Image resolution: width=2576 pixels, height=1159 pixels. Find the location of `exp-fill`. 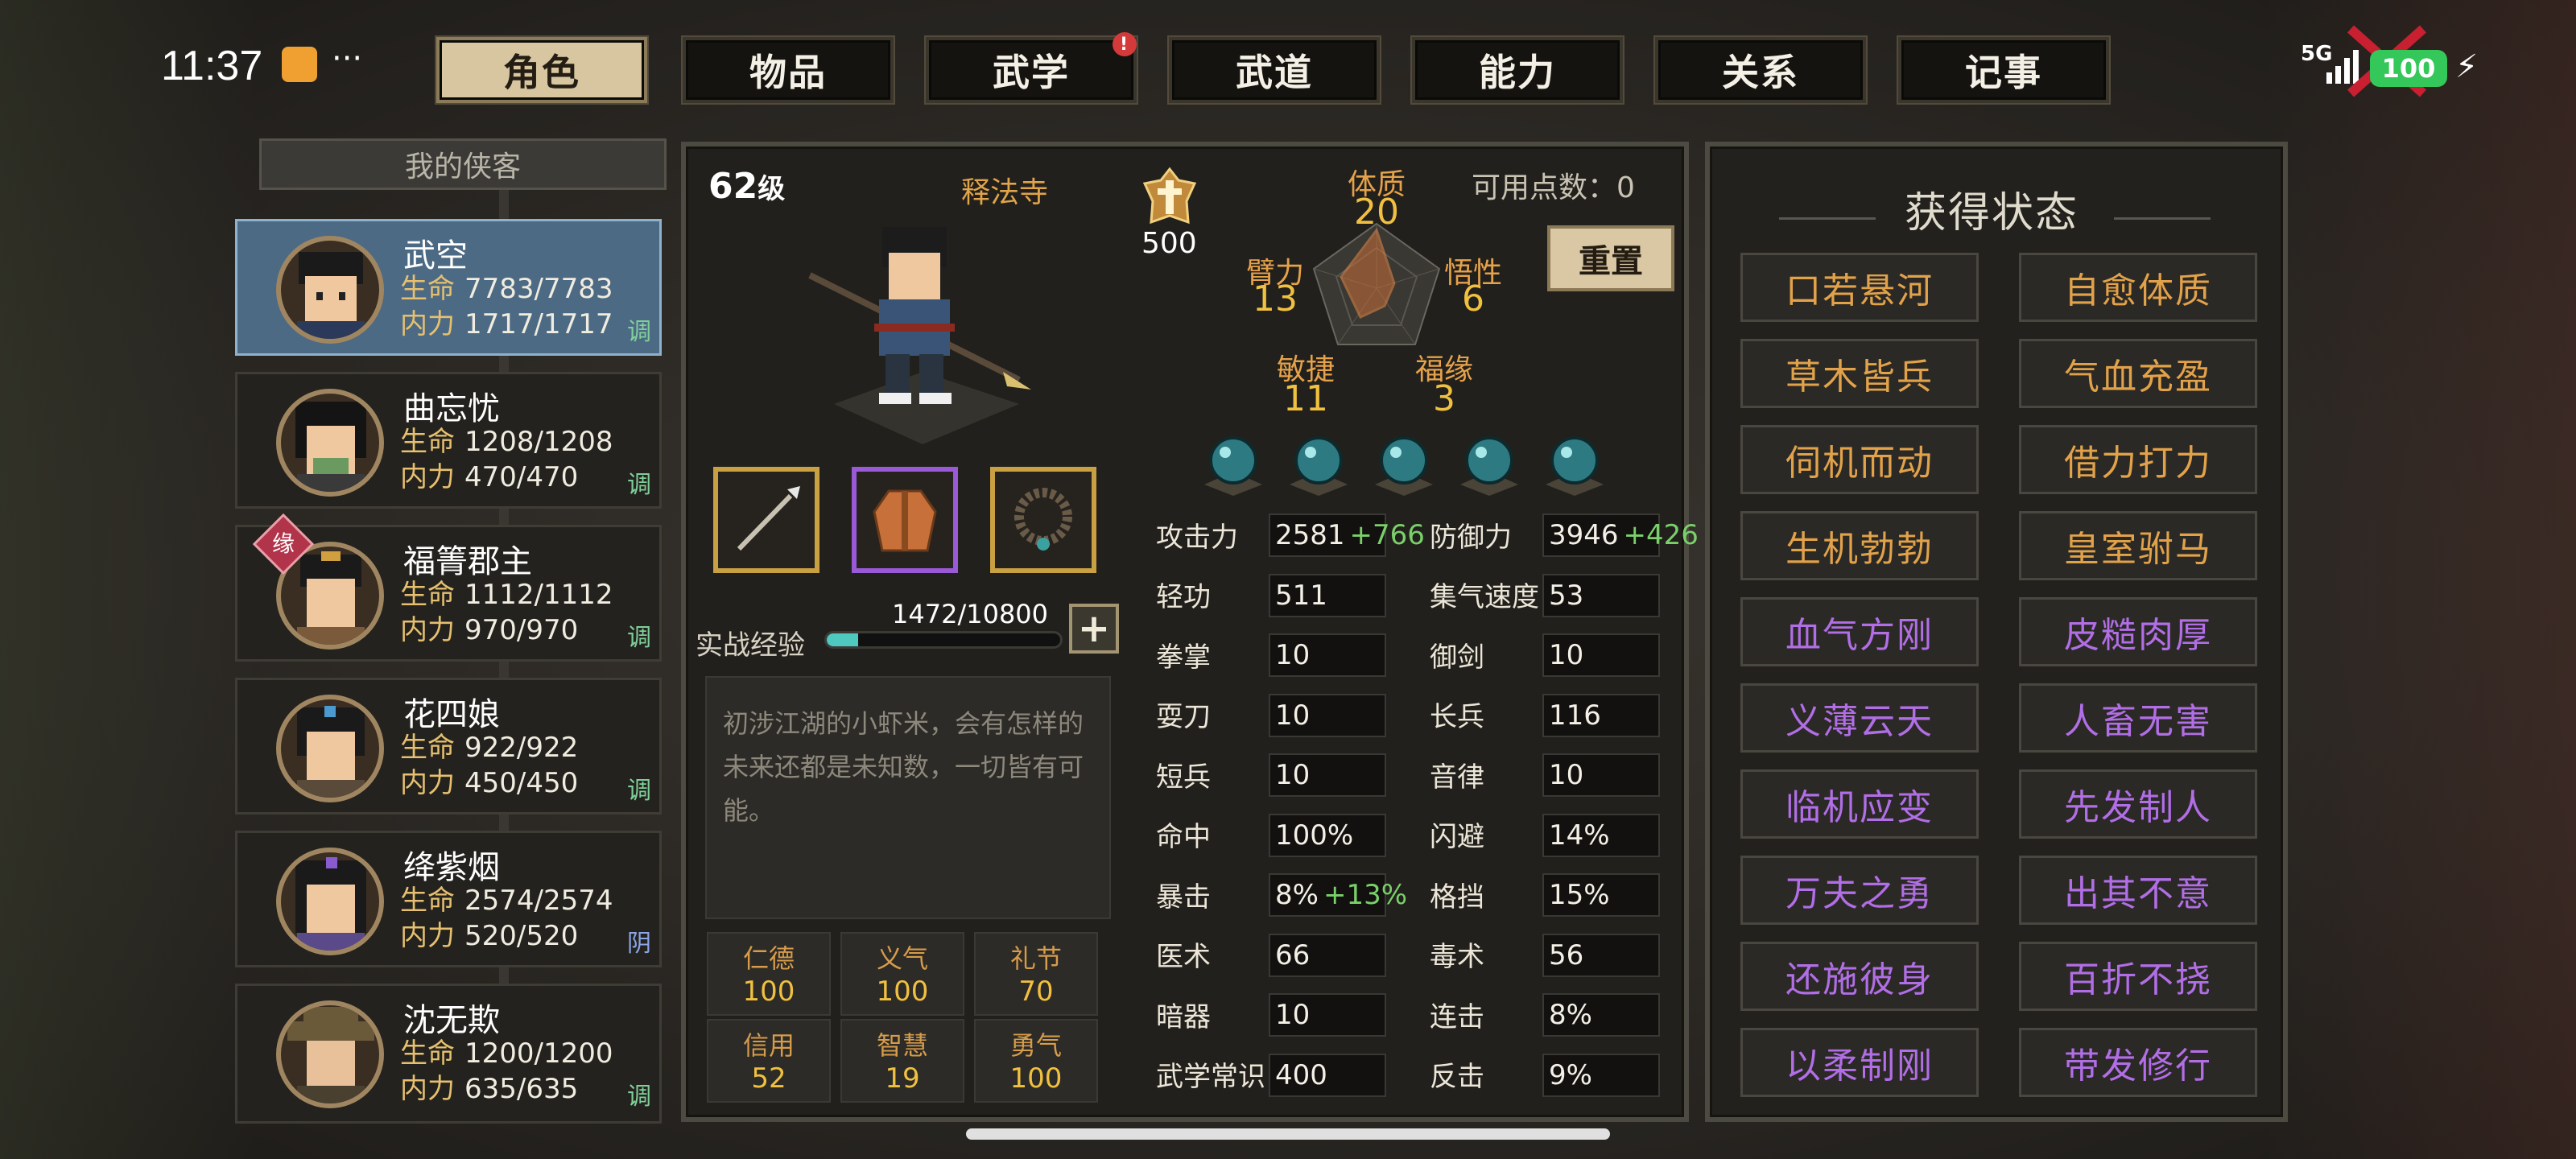

exp-fill is located at coordinates (843, 639).